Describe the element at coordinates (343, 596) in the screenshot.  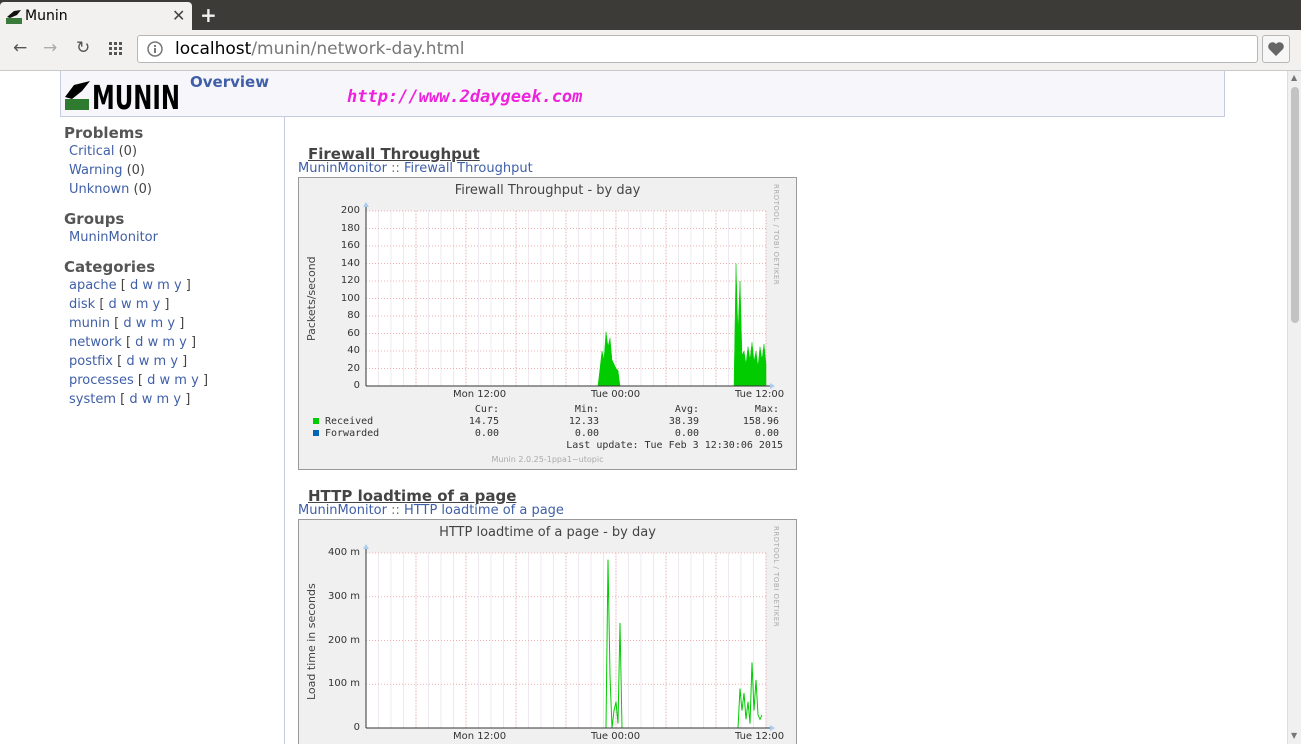
I see `y-tick-label: 300 m` at that location.